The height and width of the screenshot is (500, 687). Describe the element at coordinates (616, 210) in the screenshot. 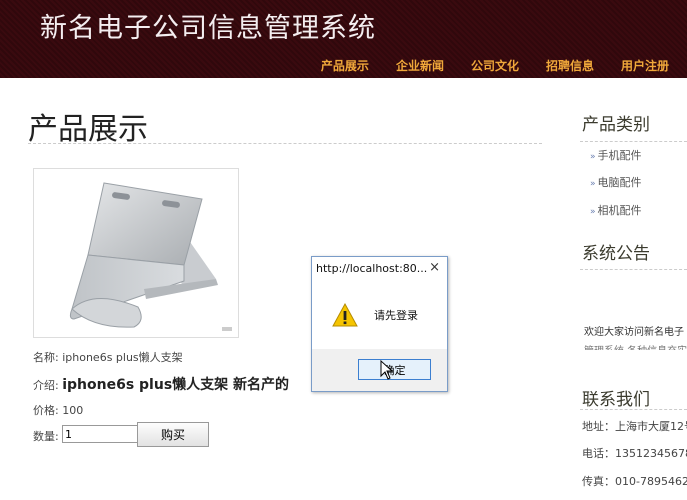

I see `category-item-camera: » 相机配件` at that location.